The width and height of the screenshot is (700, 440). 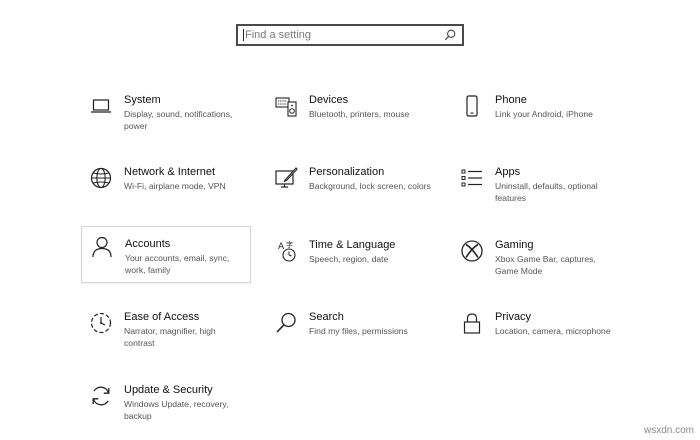 What do you see at coordinates (142, 100) in the screenshot?
I see `tile-title: System` at bounding box center [142, 100].